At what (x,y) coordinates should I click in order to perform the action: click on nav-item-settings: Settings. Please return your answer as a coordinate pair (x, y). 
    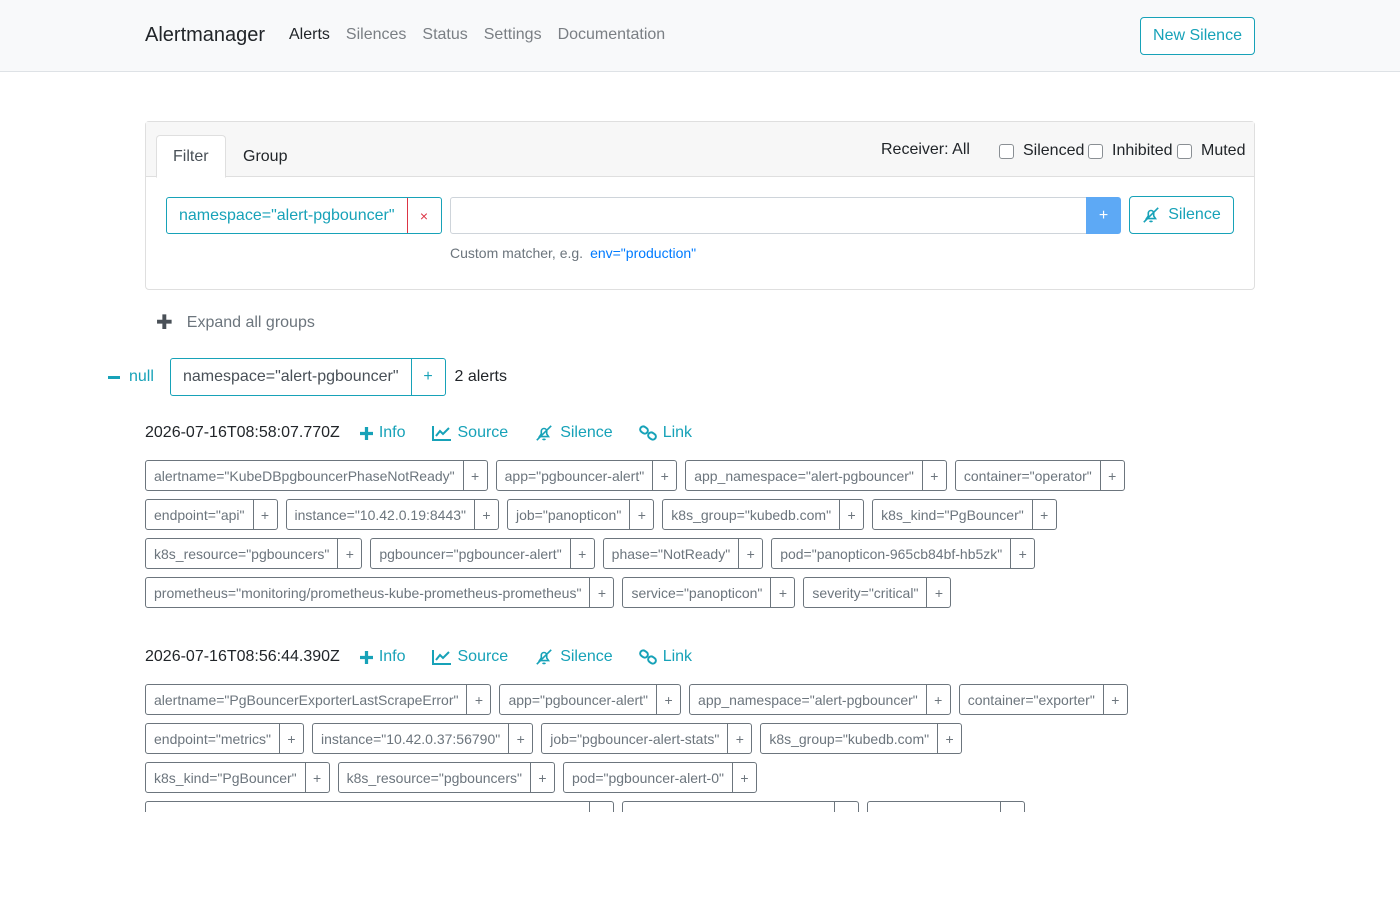
    Looking at the image, I should click on (513, 35).